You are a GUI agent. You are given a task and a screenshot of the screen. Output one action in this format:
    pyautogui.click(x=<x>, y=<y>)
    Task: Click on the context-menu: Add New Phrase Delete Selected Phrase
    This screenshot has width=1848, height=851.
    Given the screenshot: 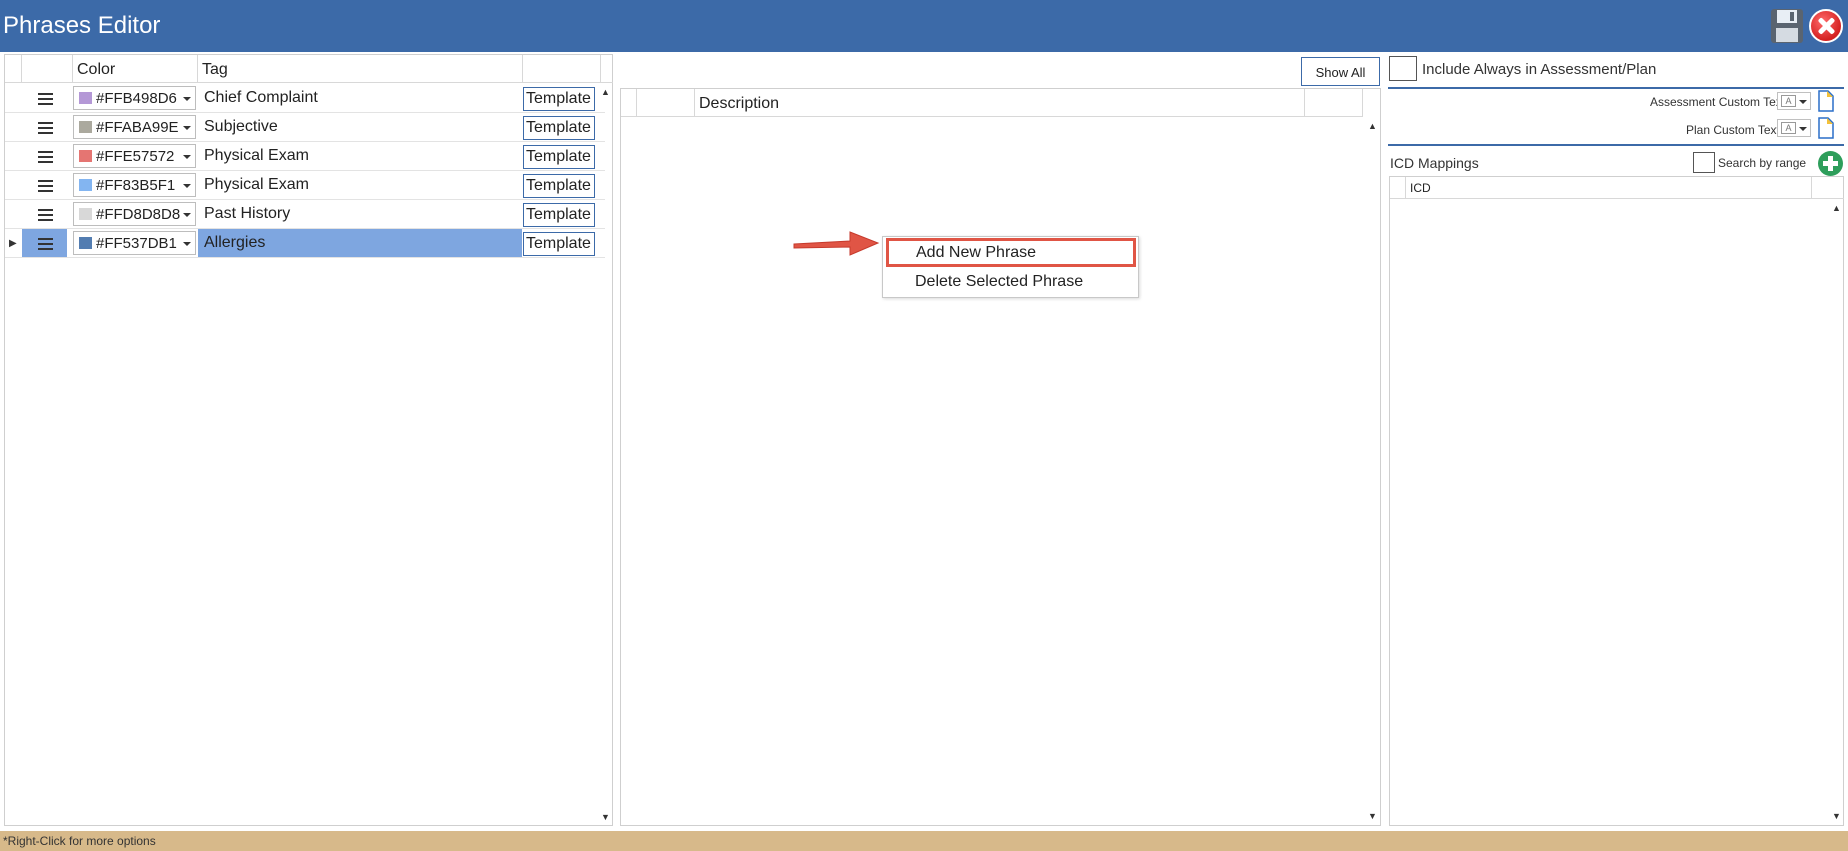 What is the action you would take?
    pyautogui.click(x=1010, y=267)
    